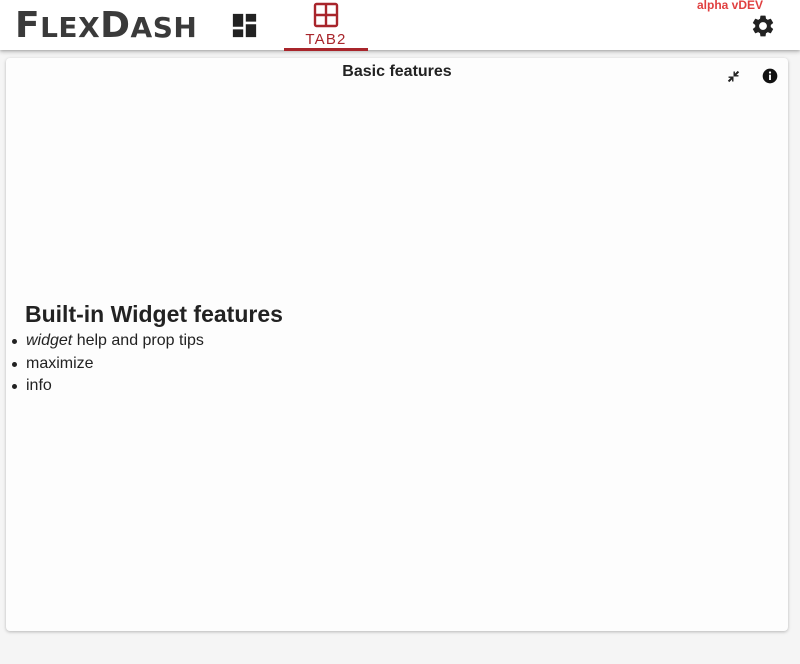  What do you see at coordinates (244, 25) in the screenshot?
I see `dashboard-grid-icon` at bounding box center [244, 25].